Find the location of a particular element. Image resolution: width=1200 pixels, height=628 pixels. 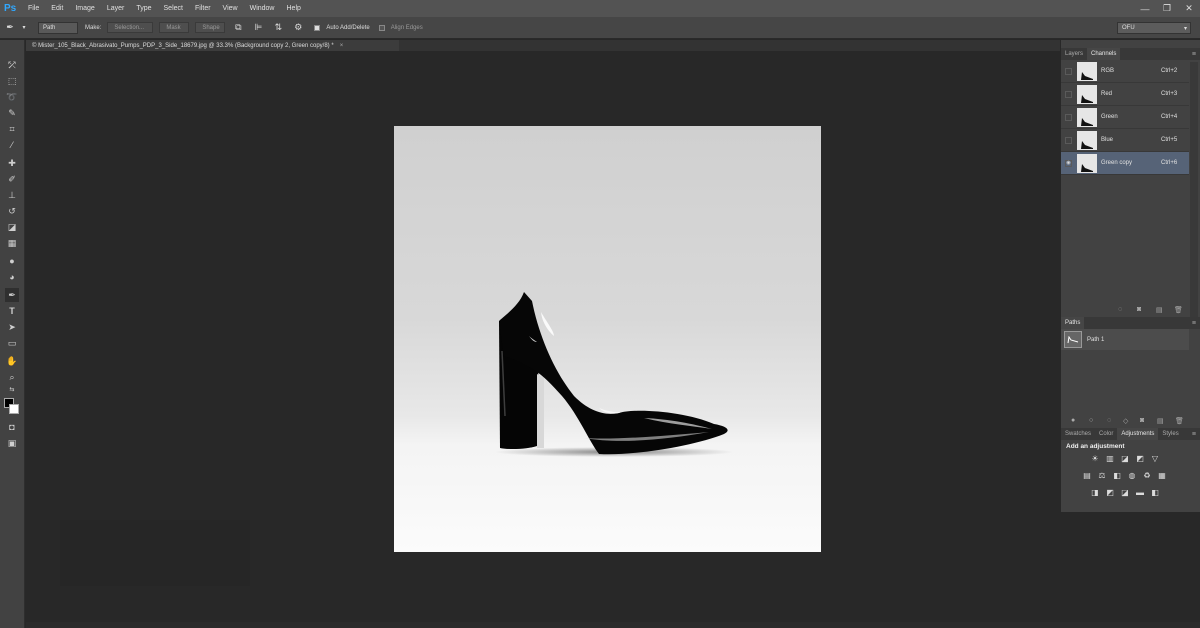

load-selection-icon: ◌ is located at coordinates (1120, 309).